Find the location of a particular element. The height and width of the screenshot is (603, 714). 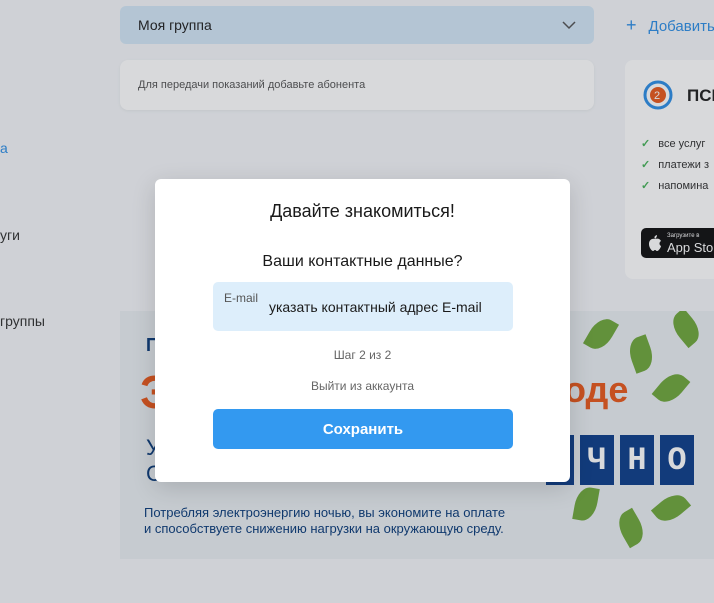

modal-title: Давайте знакомиться! is located at coordinates (362, 211).